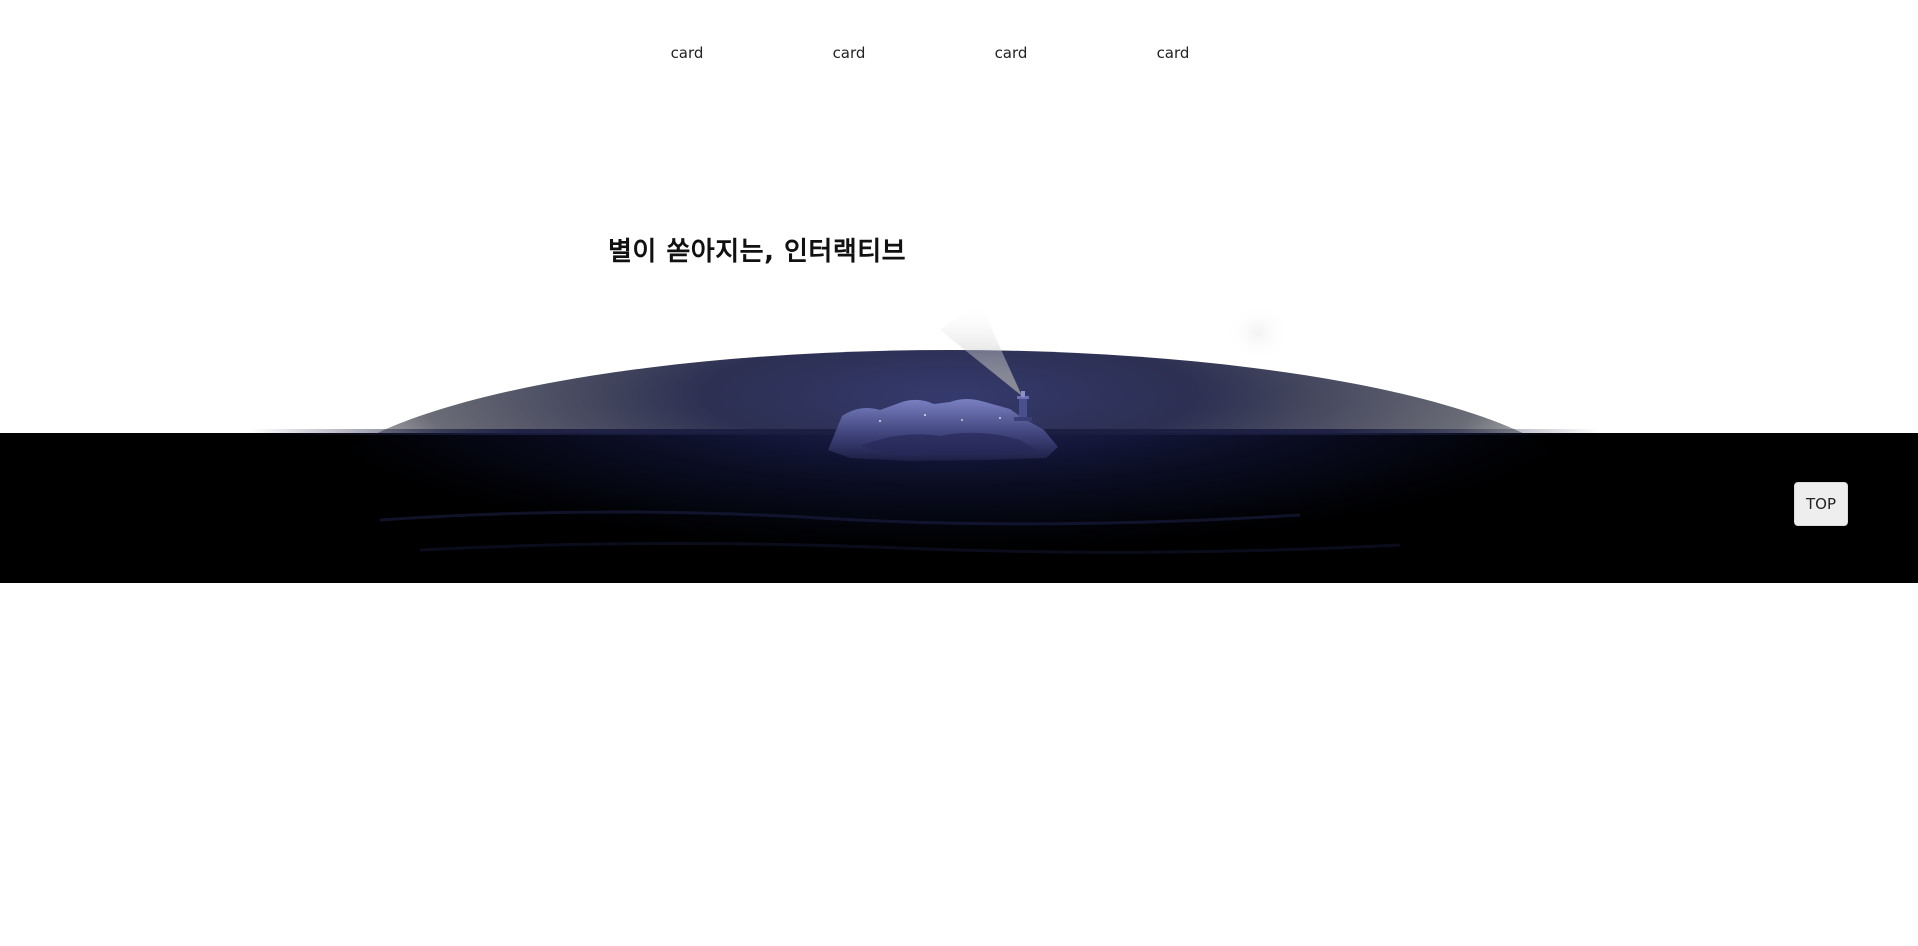 This screenshot has height=946, width=1918. What do you see at coordinates (1258, 333) in the screenshot?
I see `moon-glow` at bounding box center [1258, 333].